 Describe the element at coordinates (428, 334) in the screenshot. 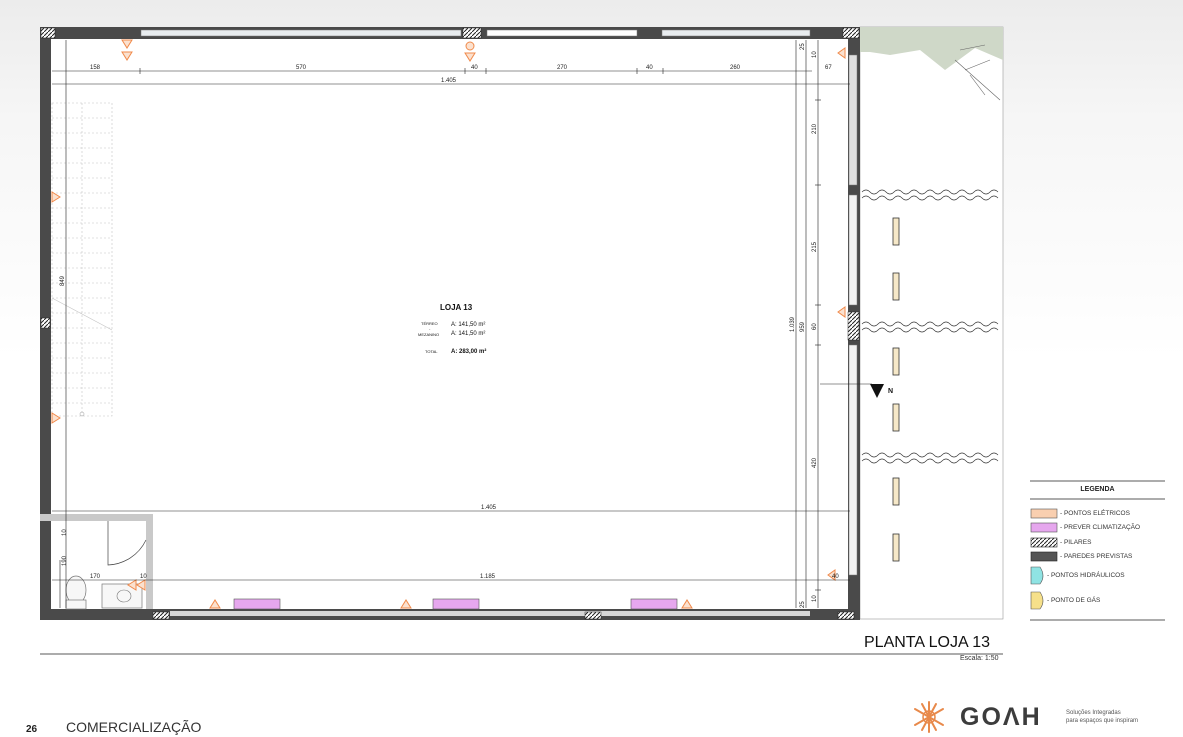

I see `mezanino-label: MEZANINO` at that location.